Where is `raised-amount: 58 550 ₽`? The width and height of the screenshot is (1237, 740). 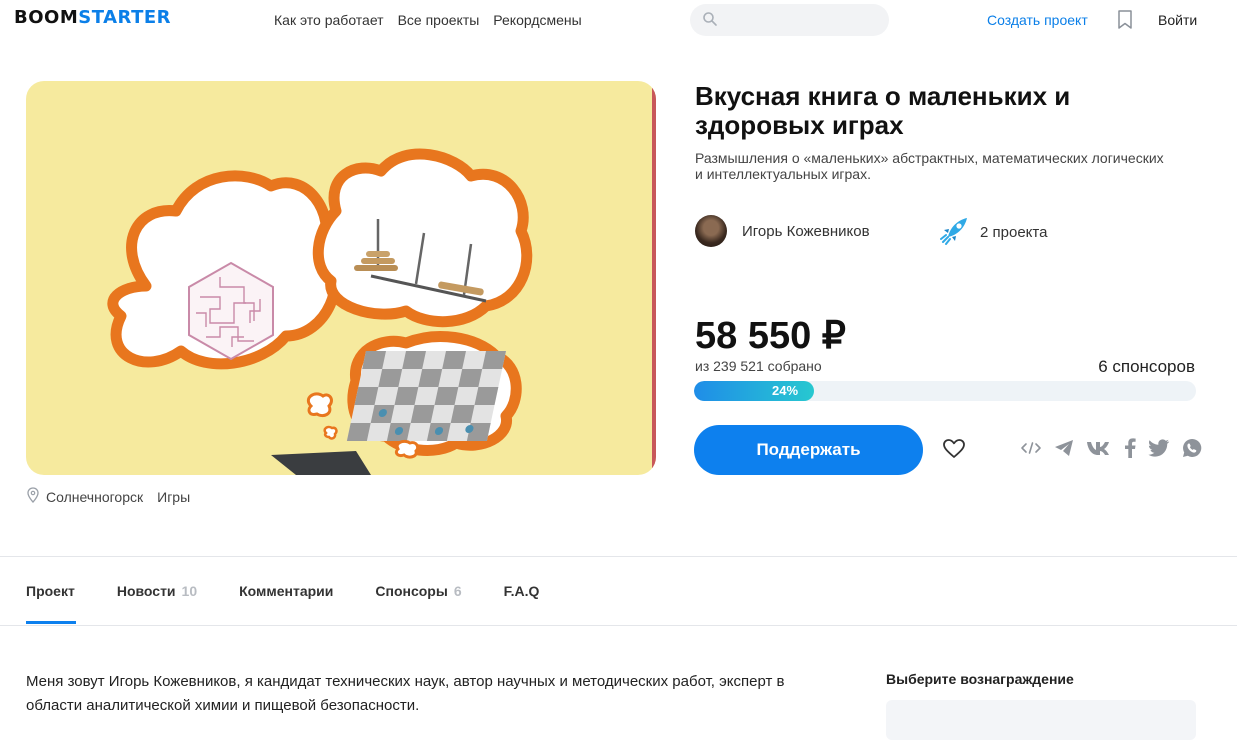
raised-amount: 58 550 ₽ is located at coordinates (770, 336).